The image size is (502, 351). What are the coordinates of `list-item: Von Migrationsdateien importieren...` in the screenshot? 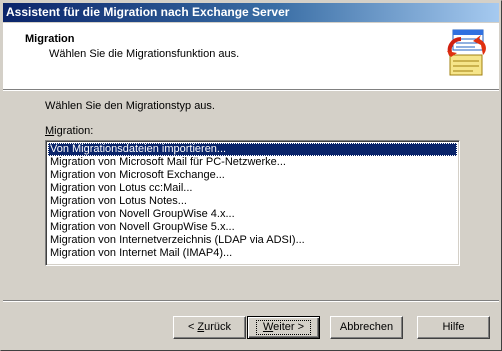 It's located at (252, 149).